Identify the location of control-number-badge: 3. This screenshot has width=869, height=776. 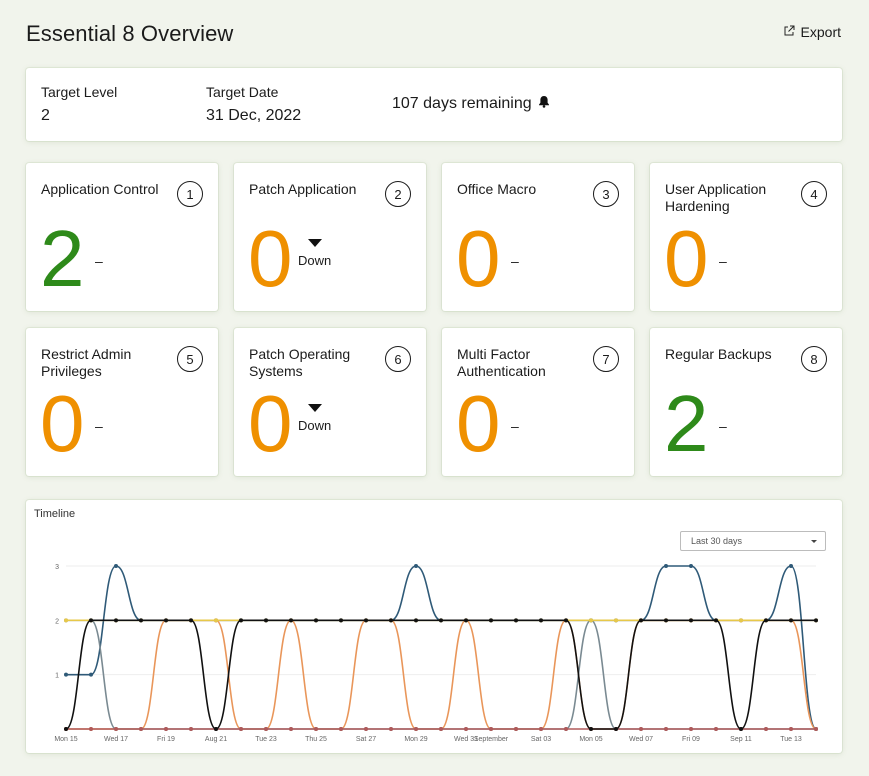
(606, 194).